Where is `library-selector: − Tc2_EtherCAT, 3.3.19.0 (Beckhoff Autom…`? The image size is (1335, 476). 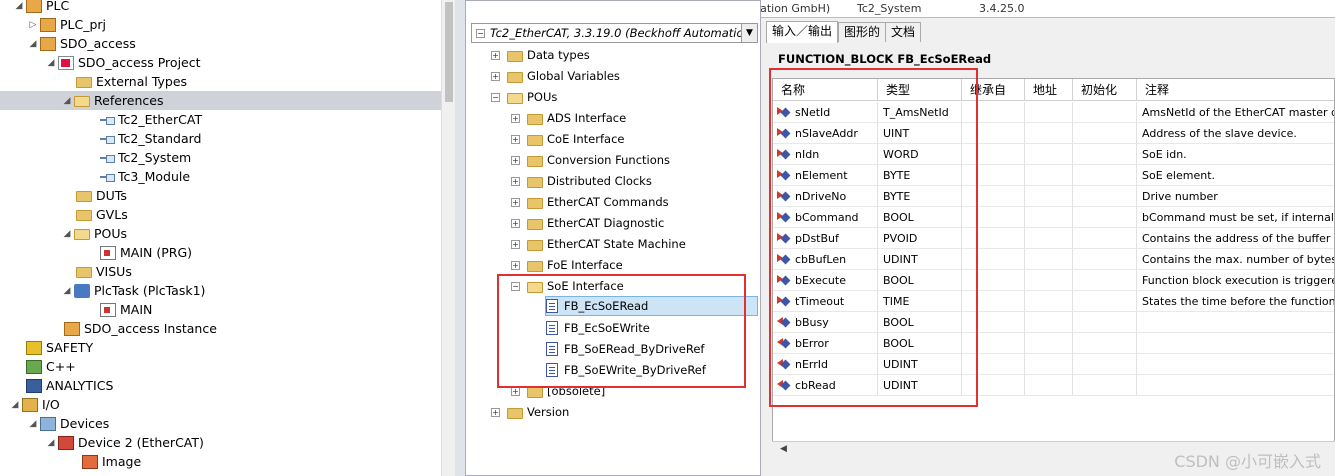
library-selector: − Tc2_EtherCAT, 3.3.19.0 (Beckhoff Autom… is located at coordinates (614, 33).